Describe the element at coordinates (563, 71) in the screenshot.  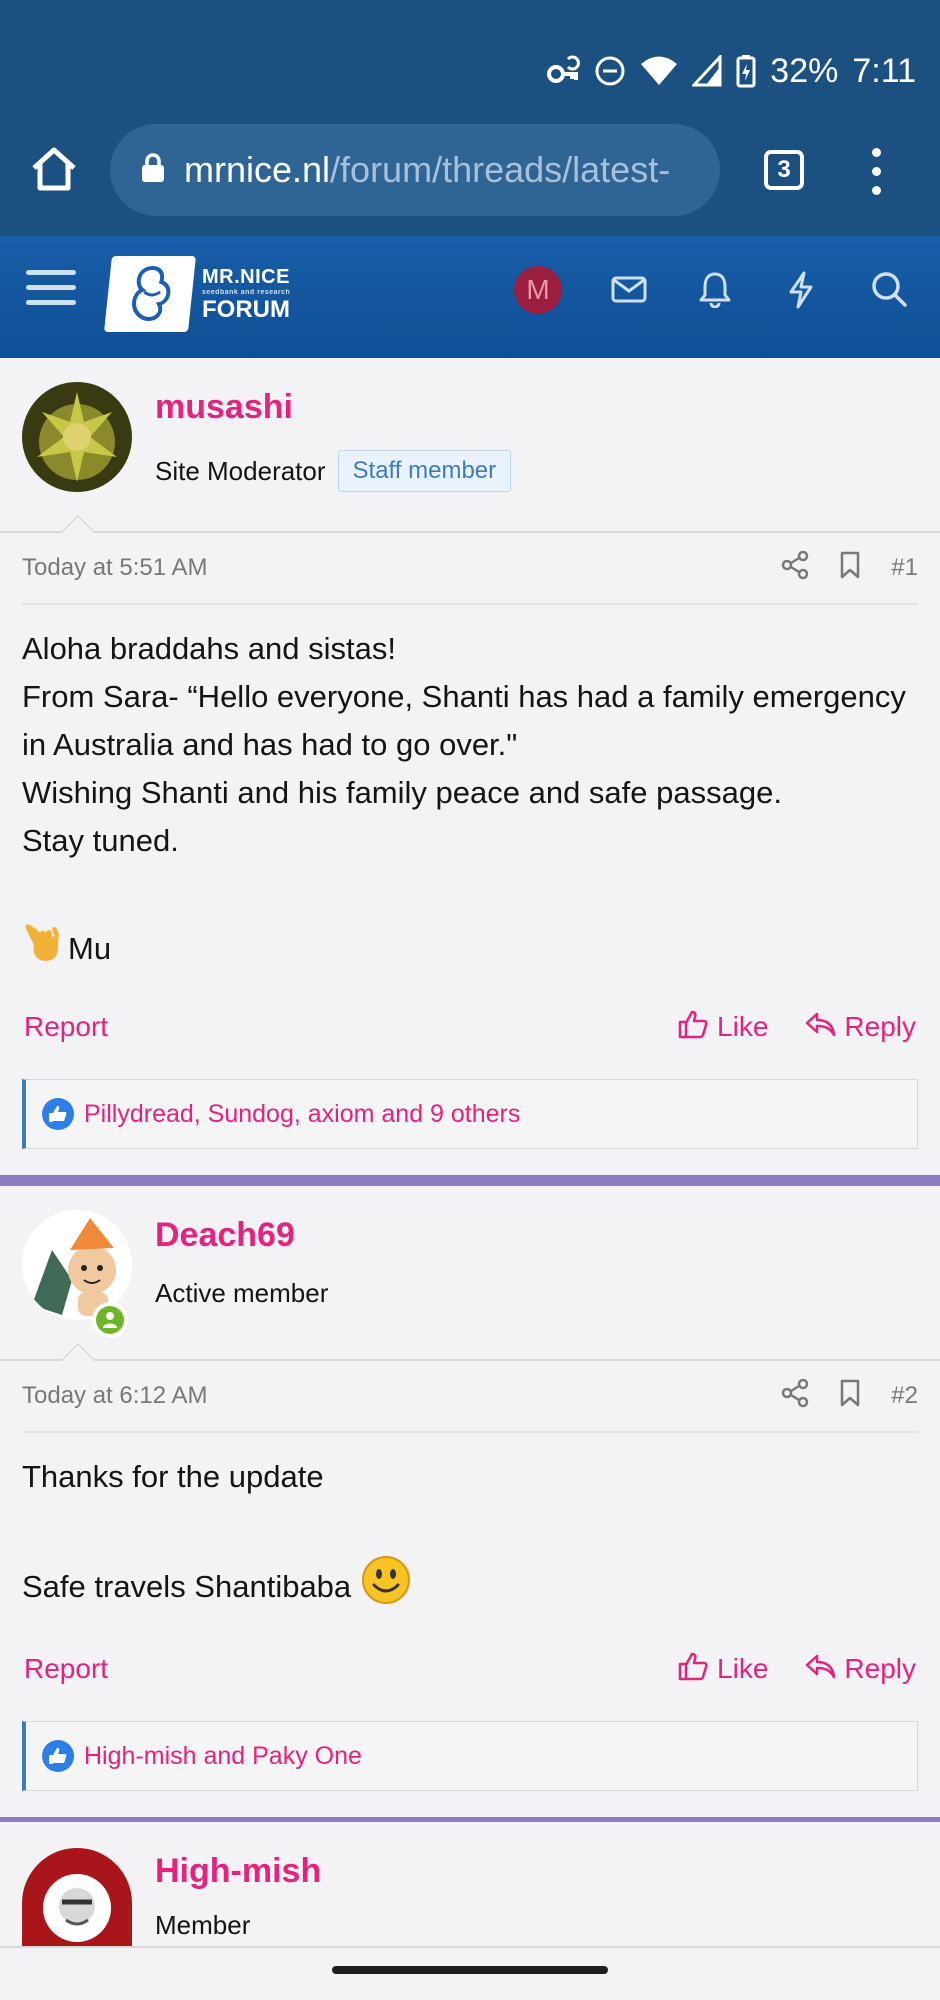
I see `vpn-key-icon` at that location.